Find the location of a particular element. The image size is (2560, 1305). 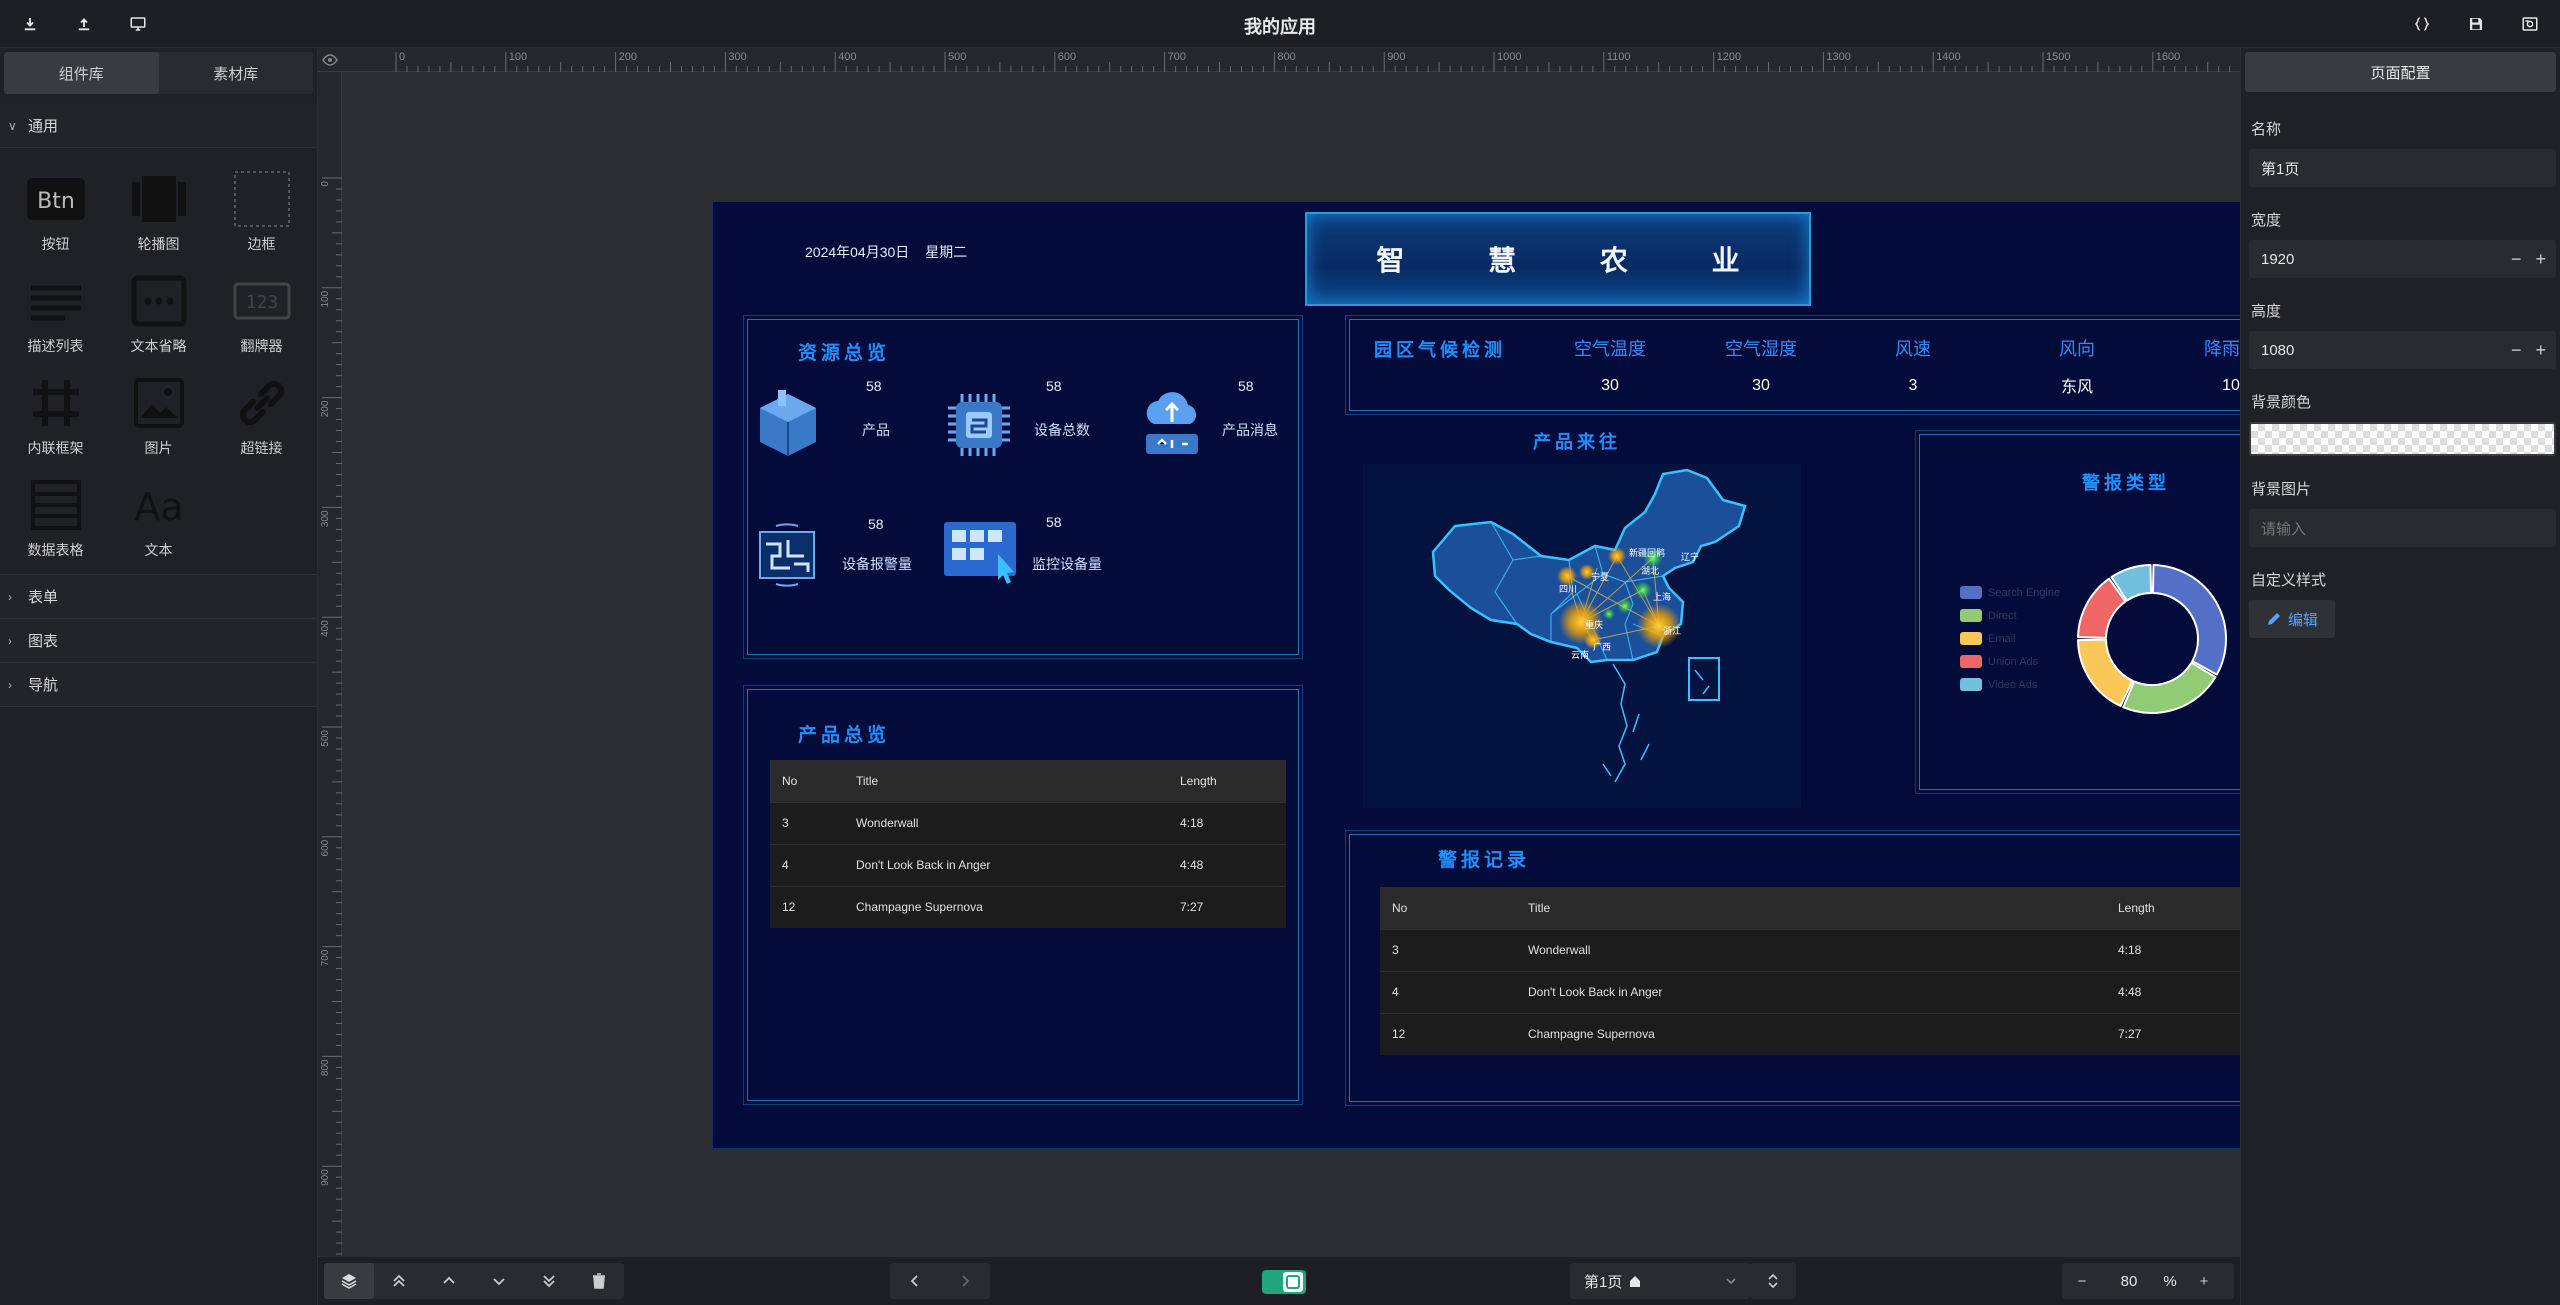

zoom-value: 80 is located at coordinates (2129, 1281).